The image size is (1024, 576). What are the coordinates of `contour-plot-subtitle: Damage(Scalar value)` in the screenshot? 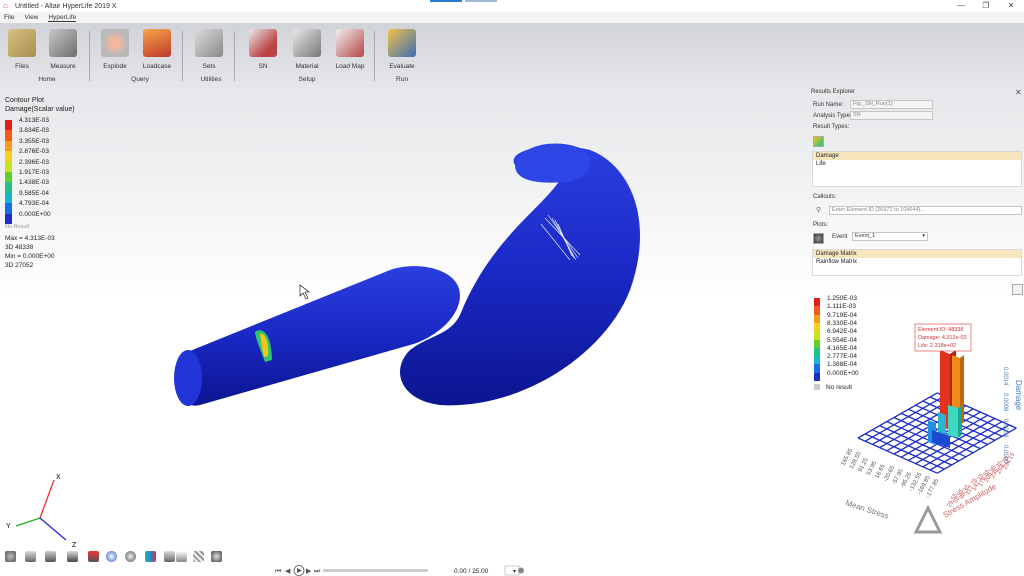 It's located at (40, 109).